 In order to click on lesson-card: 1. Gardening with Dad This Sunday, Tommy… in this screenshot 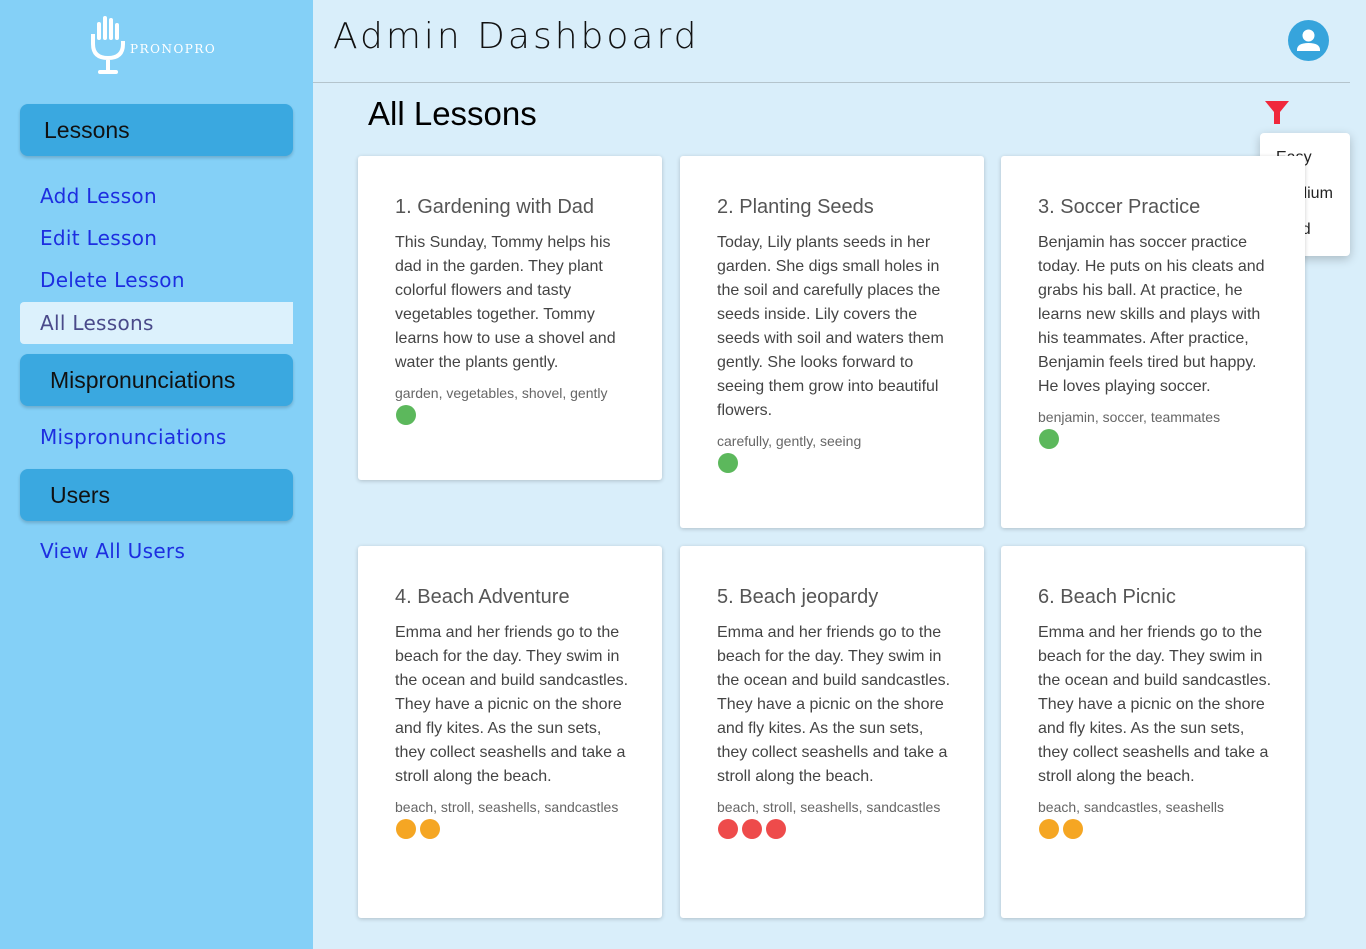, I will do `click(510, 318)`.